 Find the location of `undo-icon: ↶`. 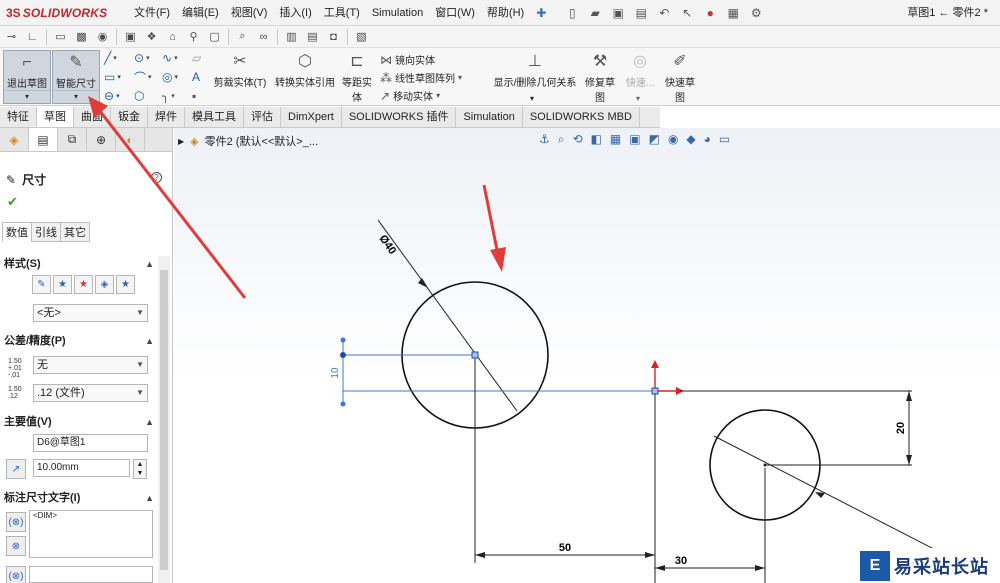

undo-icon: ↶ is located at coordinates (664, 13).